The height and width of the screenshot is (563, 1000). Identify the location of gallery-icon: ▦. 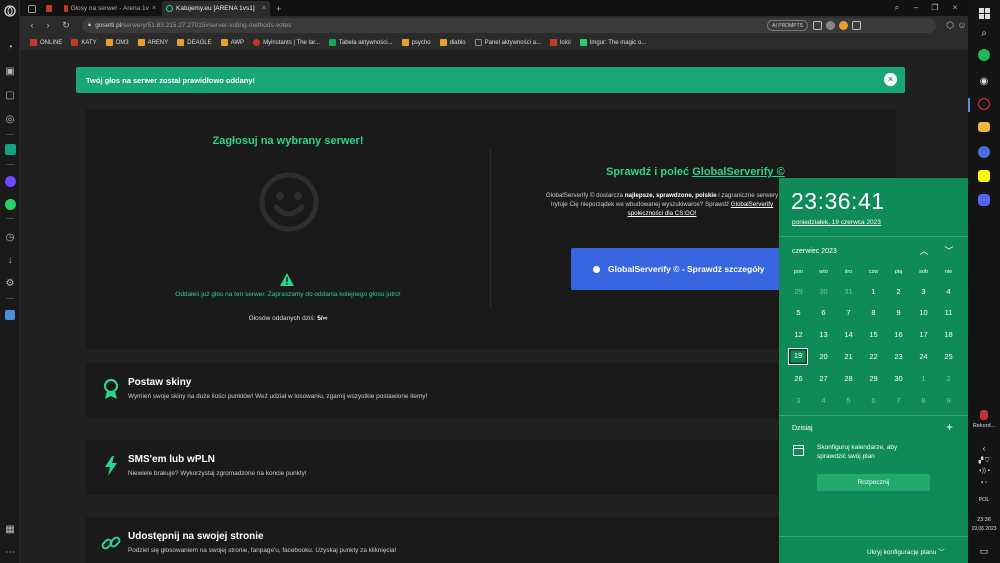
(10, 529).